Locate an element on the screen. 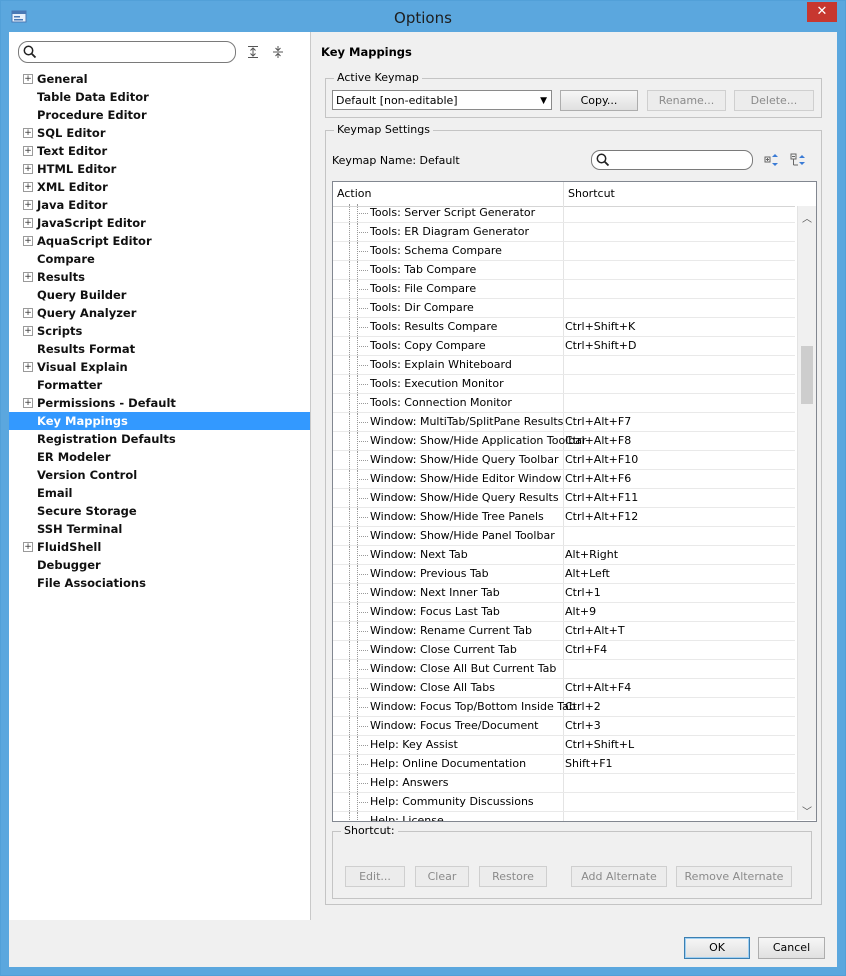 The image size is (846, 976). collapse-rows-icon is located at coordinates (798, 160).